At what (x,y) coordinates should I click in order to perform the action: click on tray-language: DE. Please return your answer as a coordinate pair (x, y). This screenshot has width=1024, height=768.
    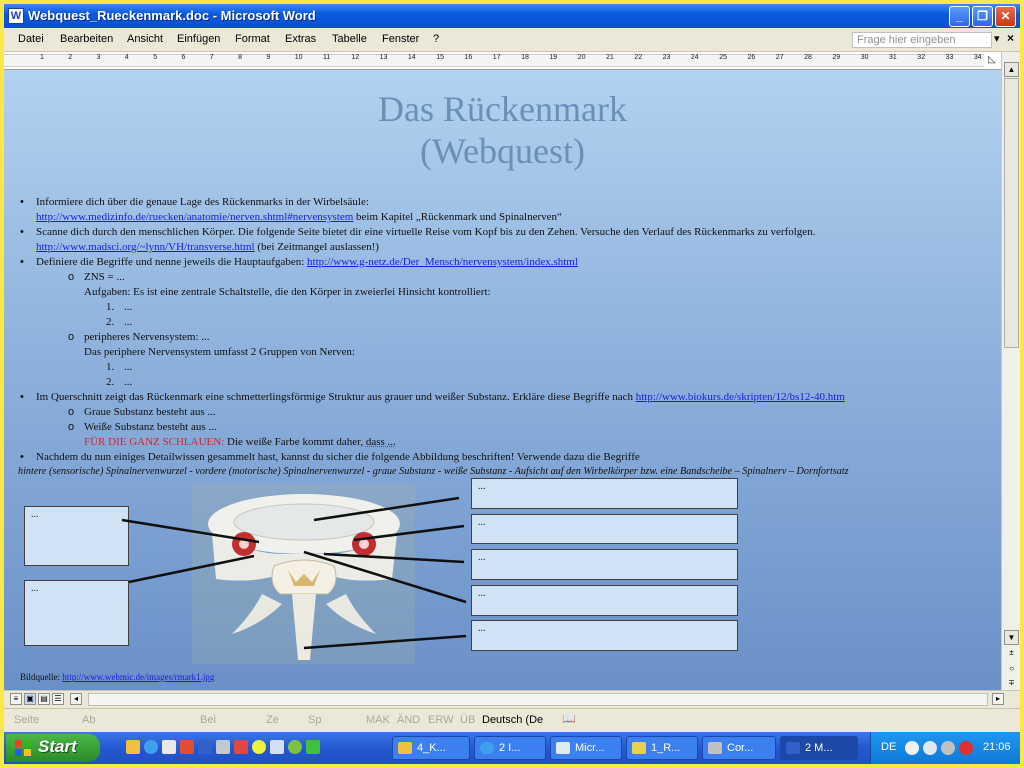
    Looking at the image, I should click on (888, 747).